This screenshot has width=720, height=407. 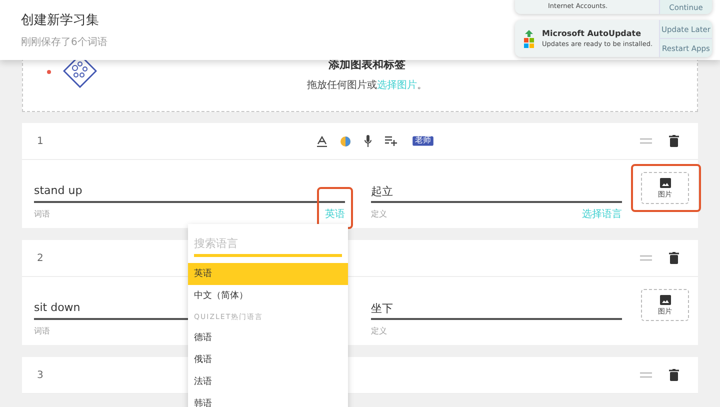 I want to click on text-format-icon, so click(x=322, y=141).